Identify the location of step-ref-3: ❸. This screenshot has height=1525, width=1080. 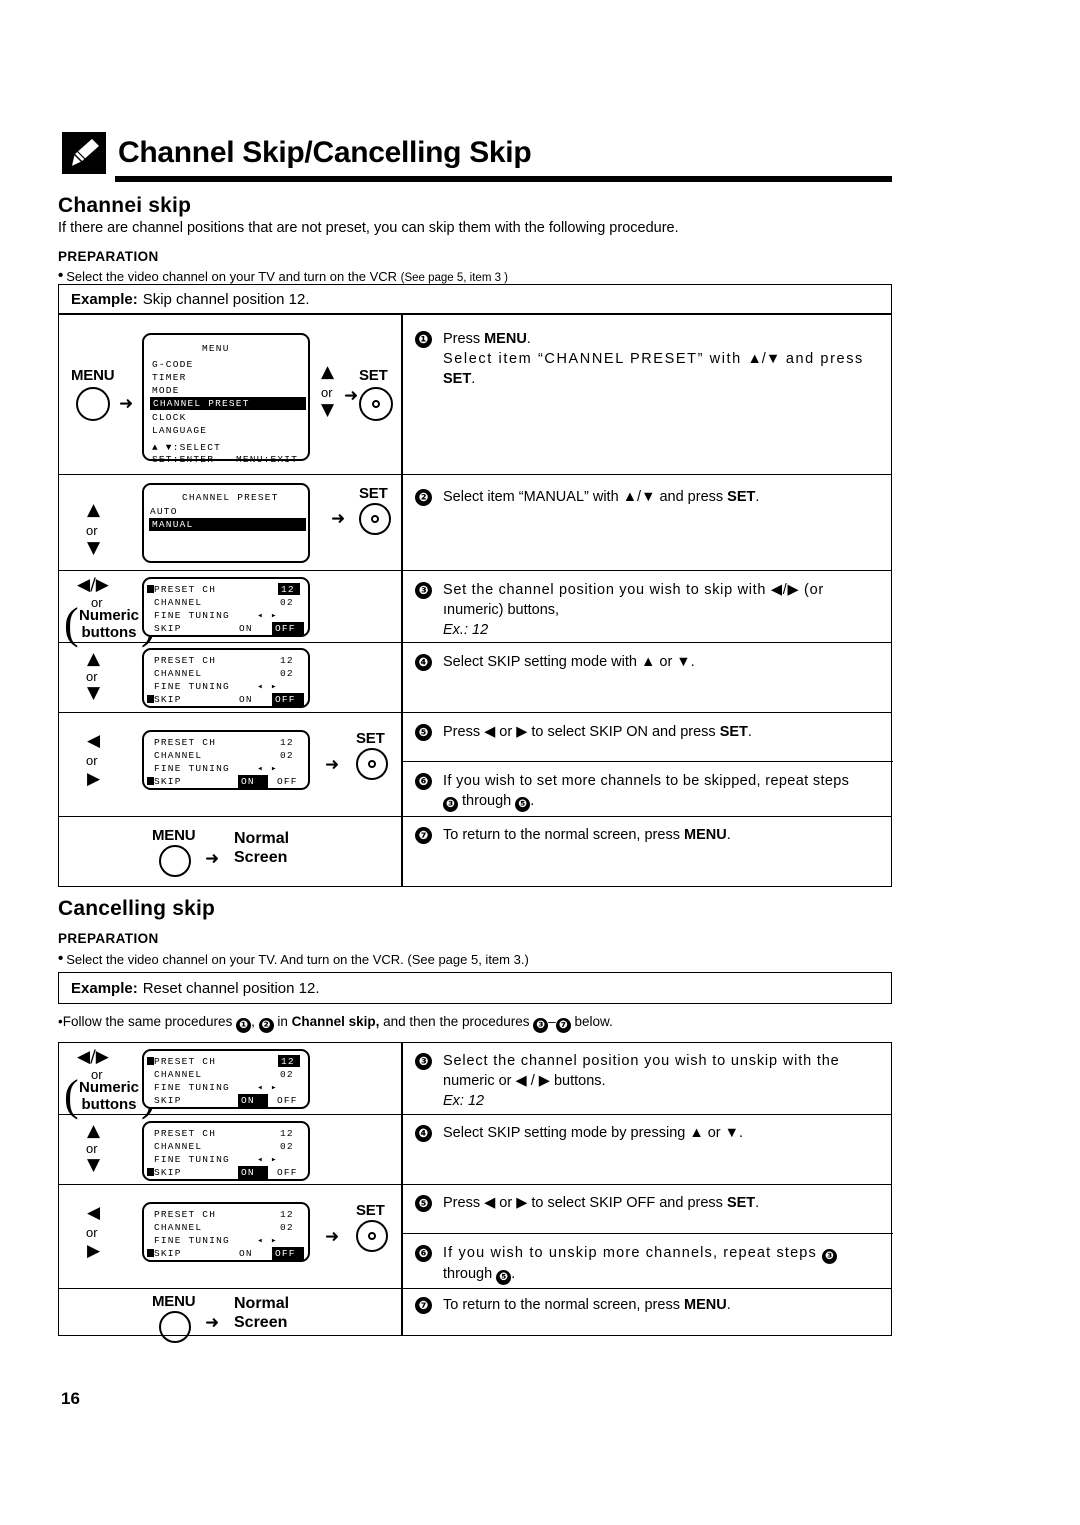
(829, 1256).